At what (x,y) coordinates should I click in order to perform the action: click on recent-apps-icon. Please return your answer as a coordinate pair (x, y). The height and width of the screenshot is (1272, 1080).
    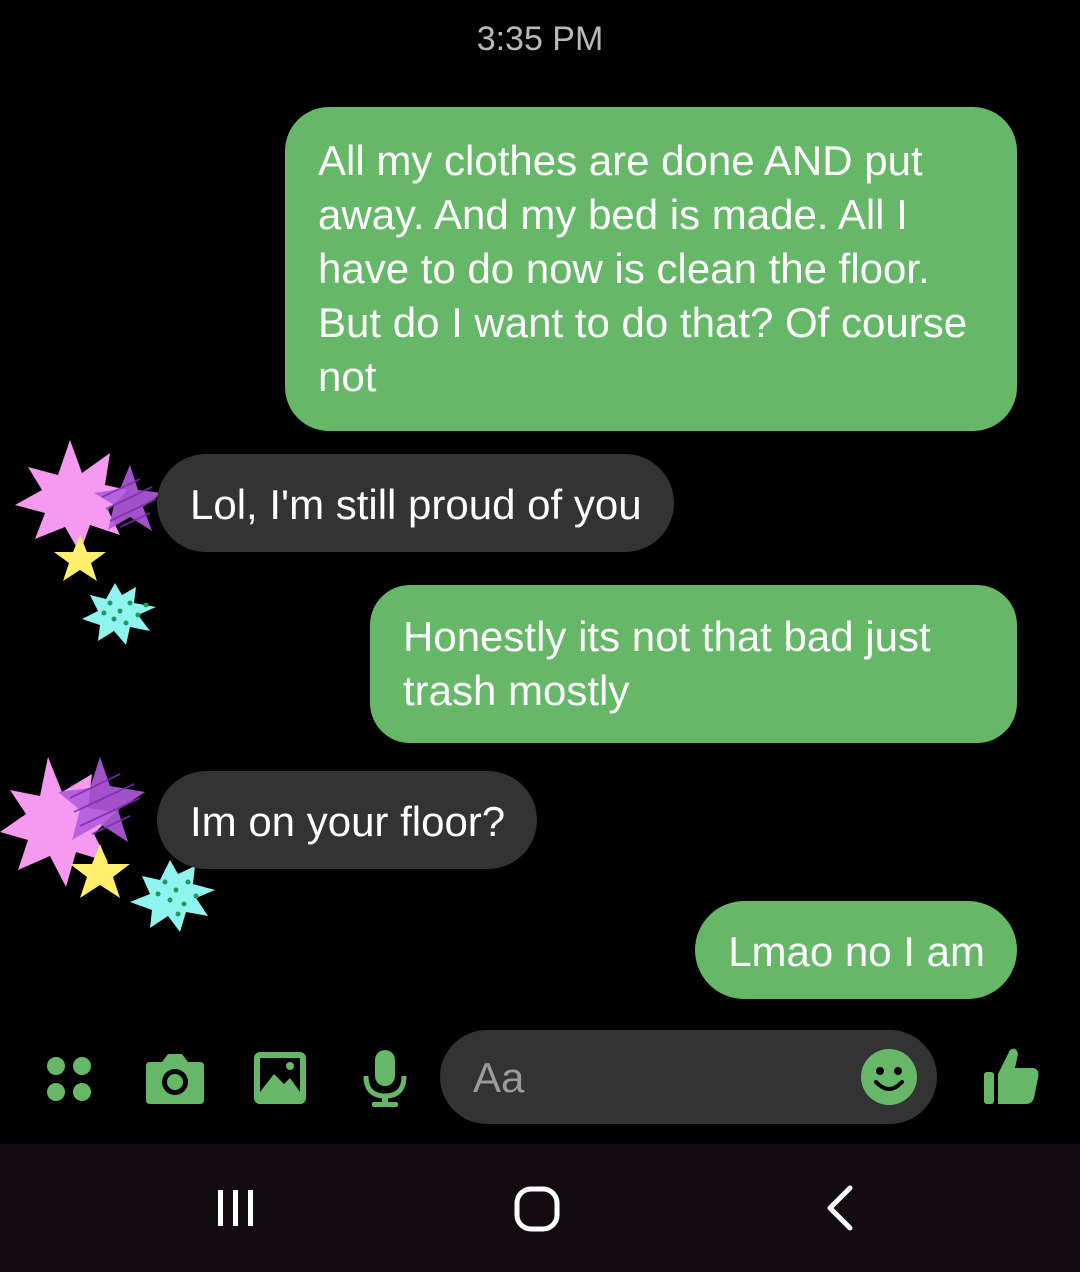
    Looking at the image, I should click on (236, 1208).